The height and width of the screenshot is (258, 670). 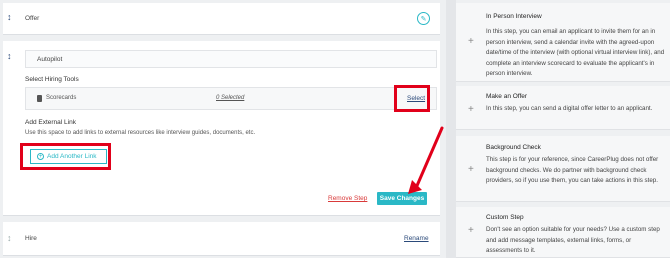 I want to click on scorecards-selected-count: 0 Selected, so click(x=230, y=98).